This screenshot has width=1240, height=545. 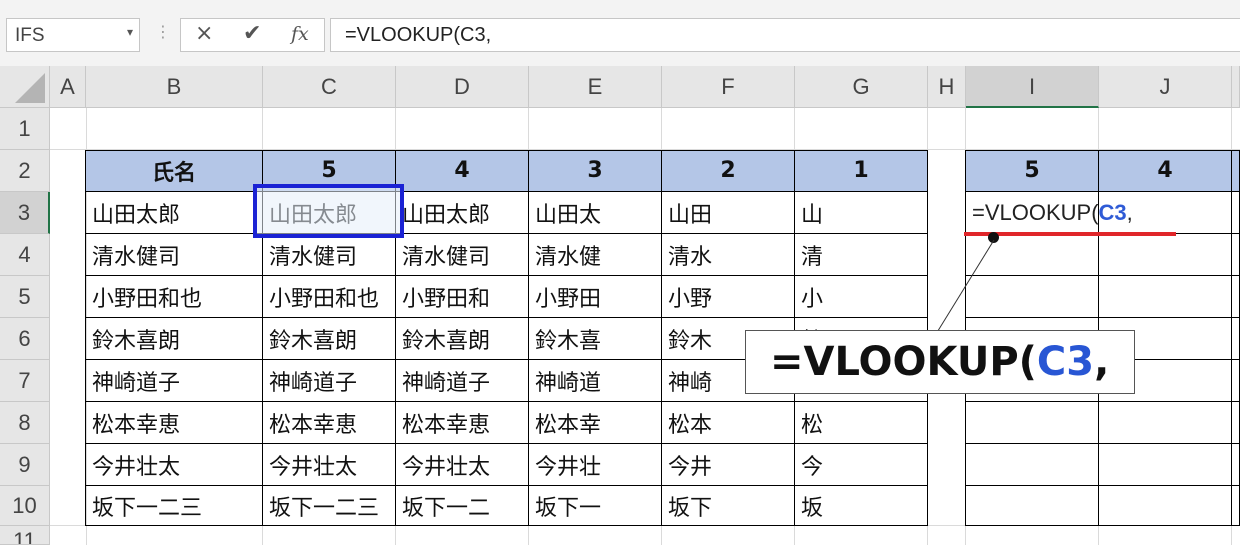 I want to click on formula-callout: =VLOOKUP(C3,, so click(x=940, y=362).